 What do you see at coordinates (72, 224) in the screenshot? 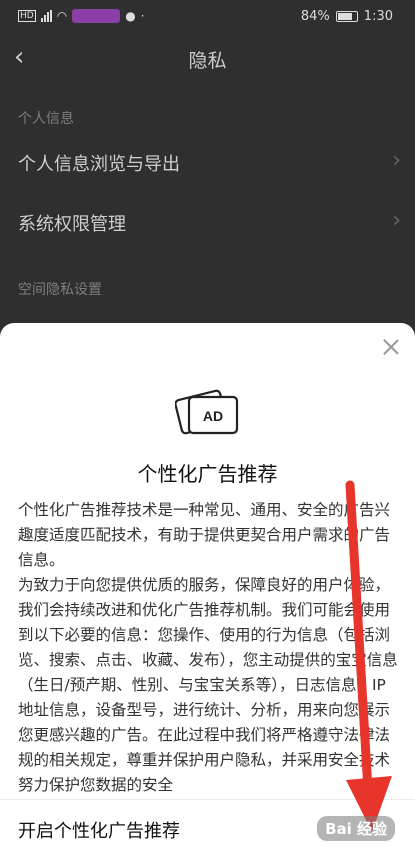
I see `row-label: 系统权限管理` at bounding box center [72, 224].